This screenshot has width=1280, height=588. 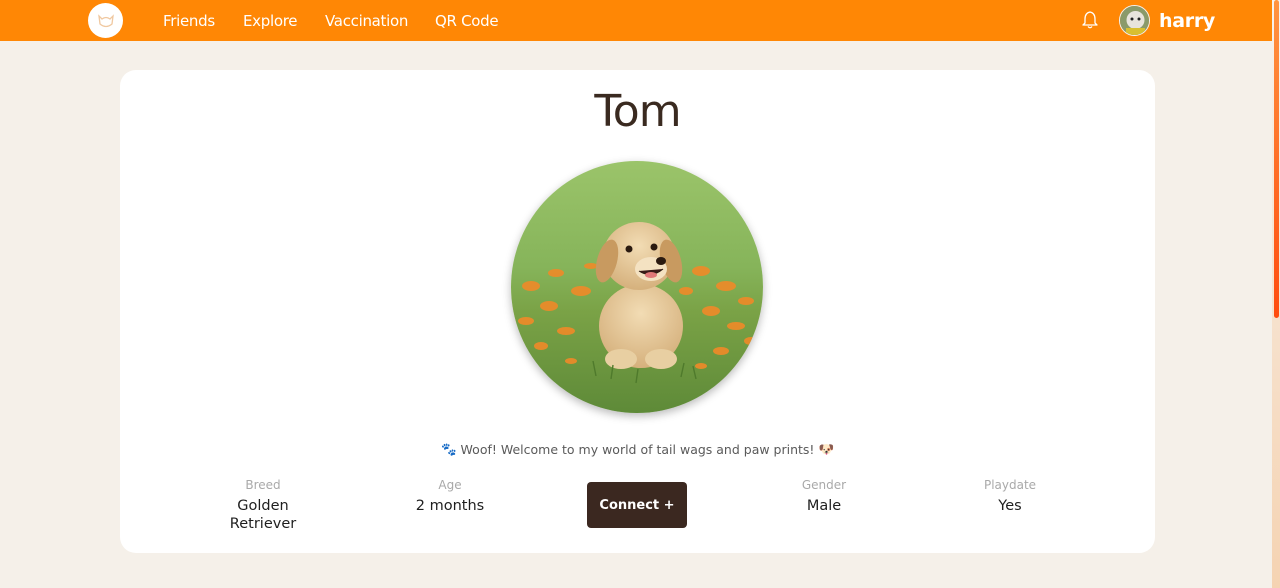 What do you see at coordinates (366, 21) in the screenshot?
I see `nav-link-vaccination: Vaccination` at bounding box center [366, 21].